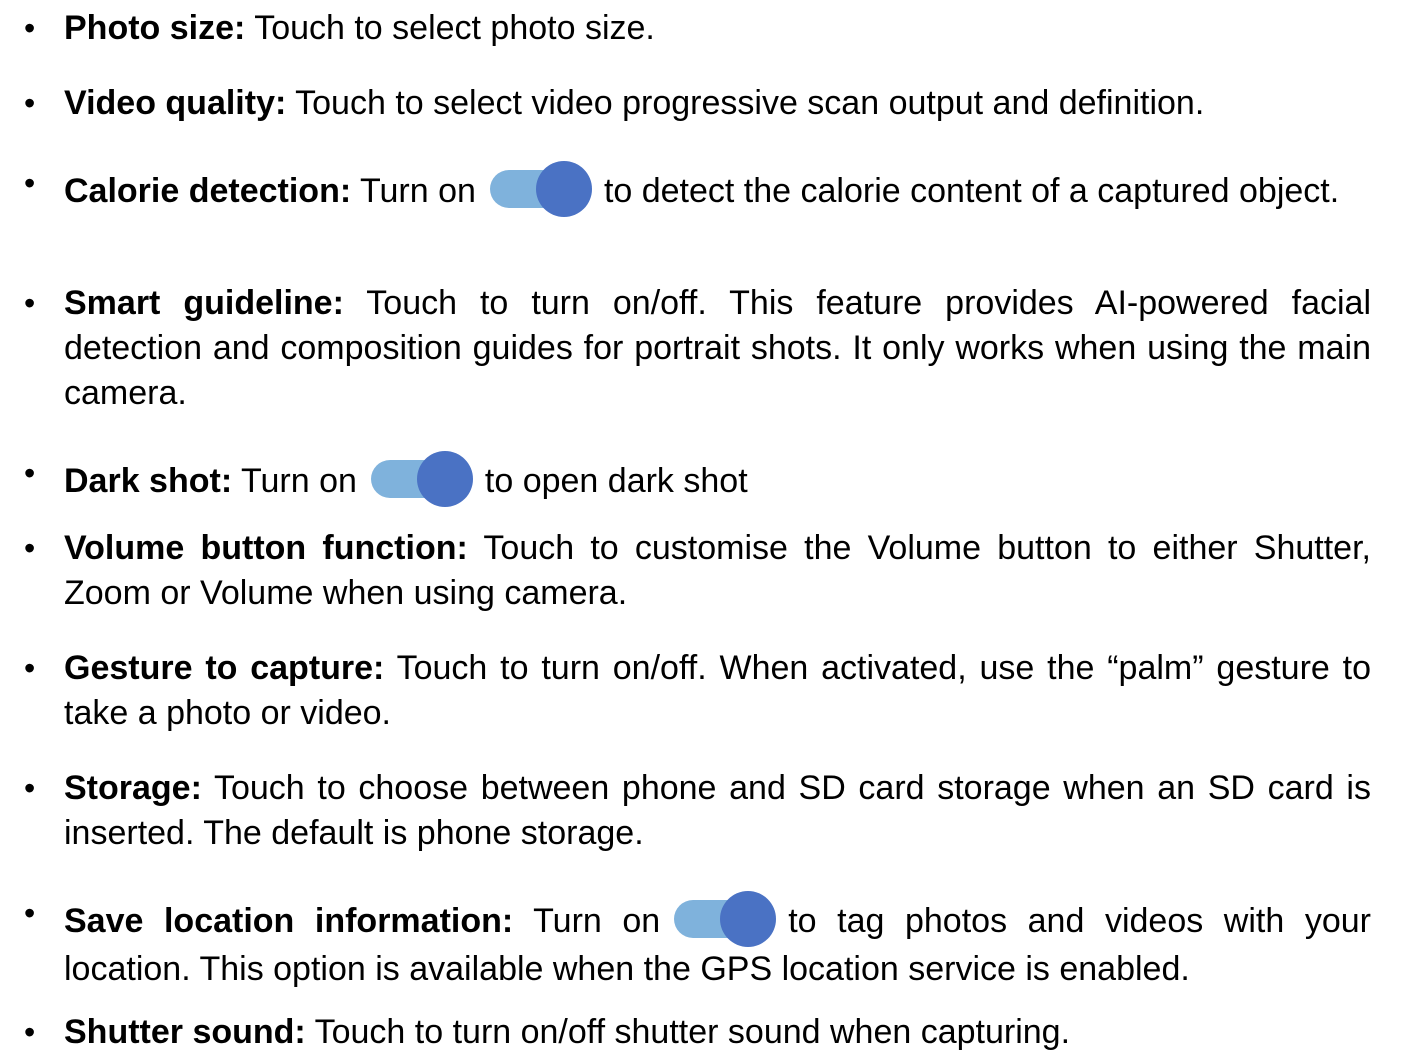 This screenshot has width=1410, height=1055. Describe the element at coordinates (175, 103) in the screenshot. I see `item-label: Video quality:` at that location.